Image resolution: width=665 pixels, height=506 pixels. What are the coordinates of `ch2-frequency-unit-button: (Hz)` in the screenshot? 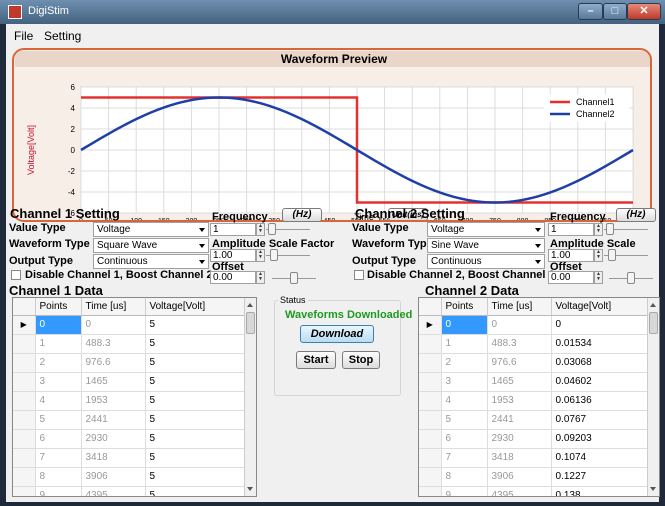 It's located at (636, 215).